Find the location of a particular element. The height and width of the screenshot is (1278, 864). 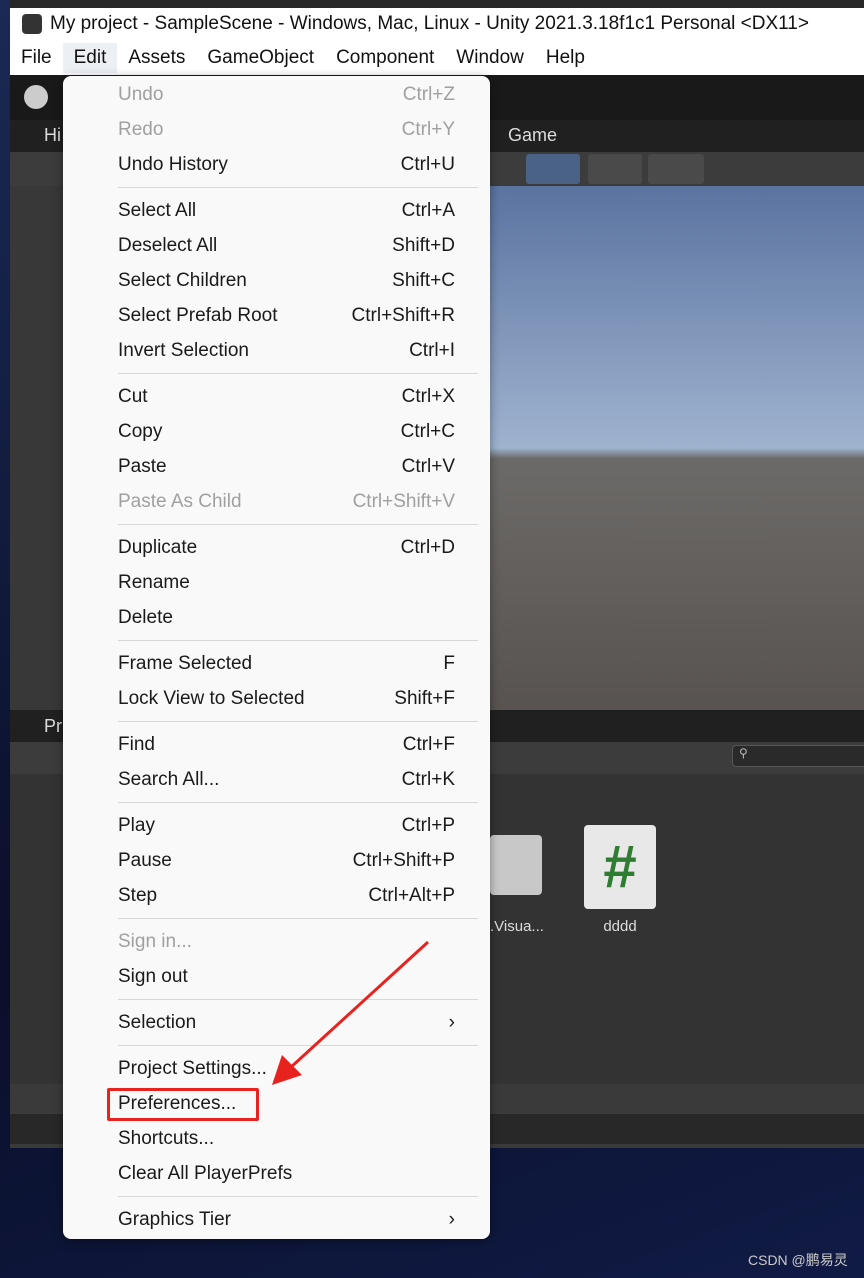

menu-item-shortcut: Shift+C is located at coordinates (423, 280).